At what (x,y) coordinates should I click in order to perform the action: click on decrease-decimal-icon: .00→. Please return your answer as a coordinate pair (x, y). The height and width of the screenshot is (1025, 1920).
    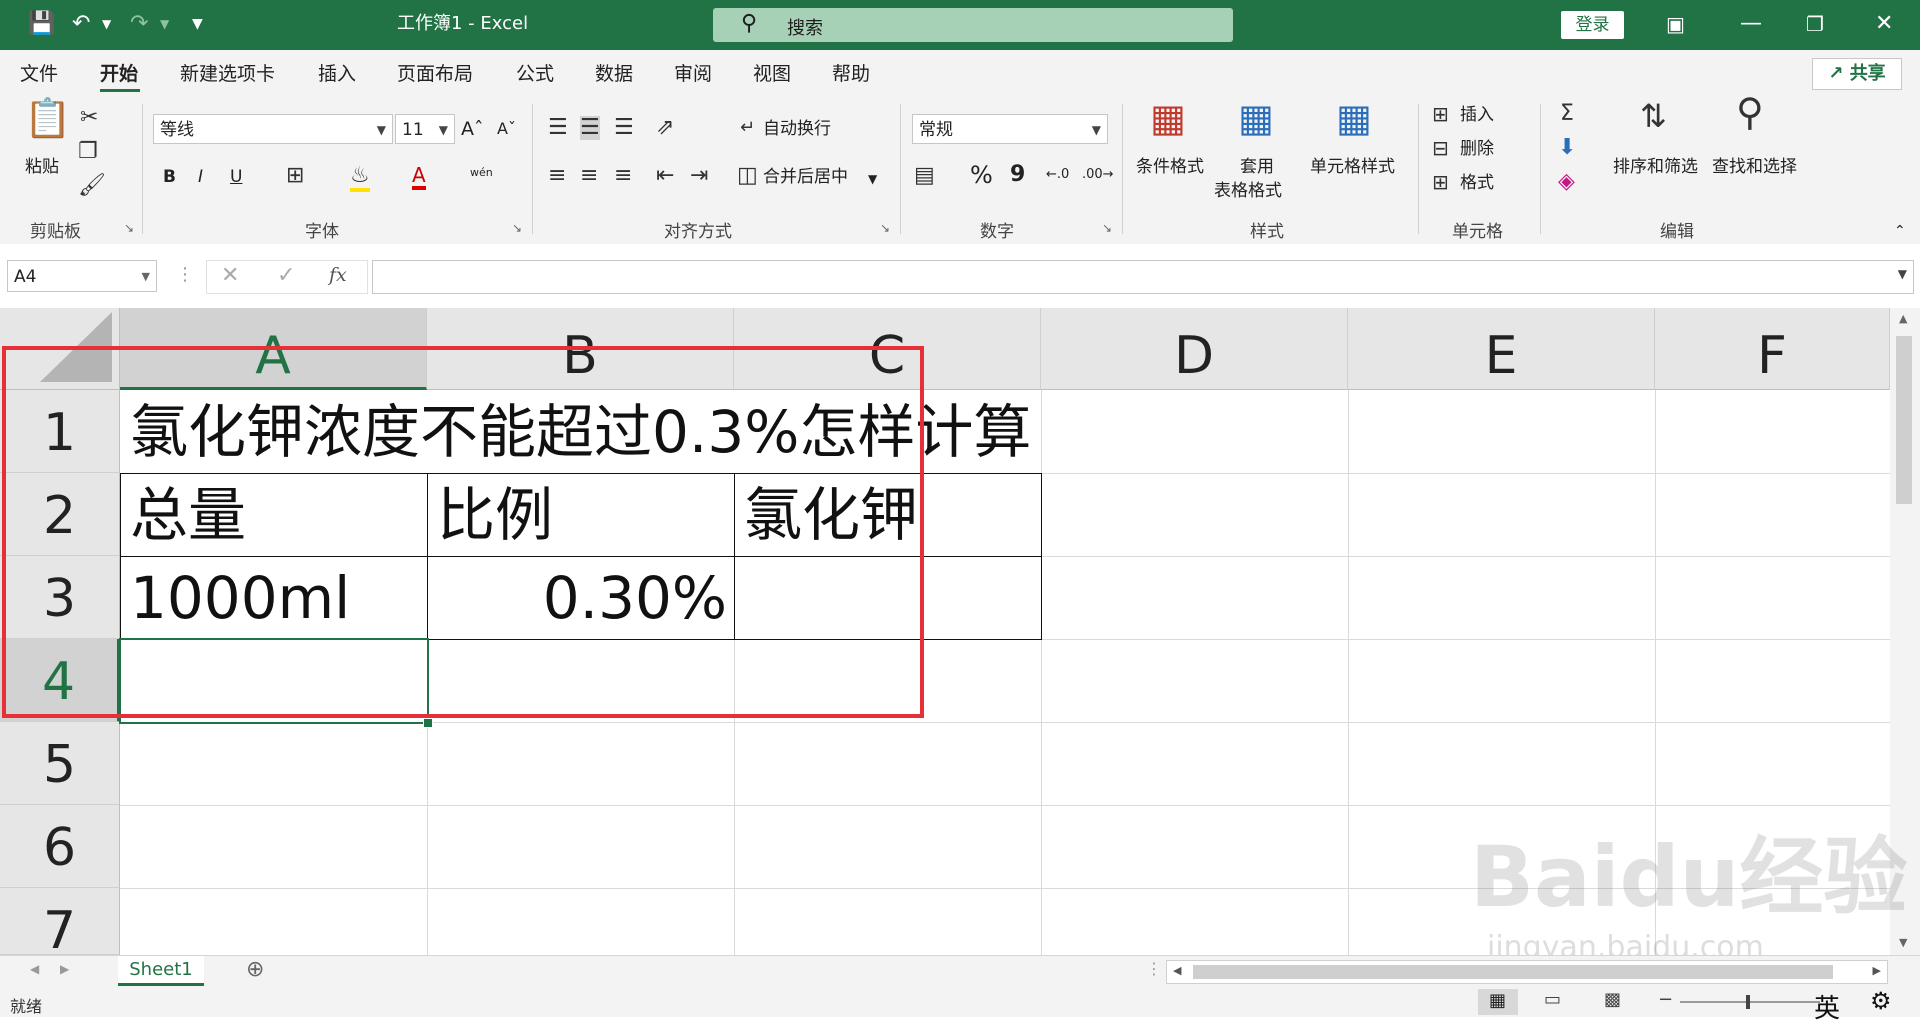
    Looking at the image, I should click on (1098, 175).